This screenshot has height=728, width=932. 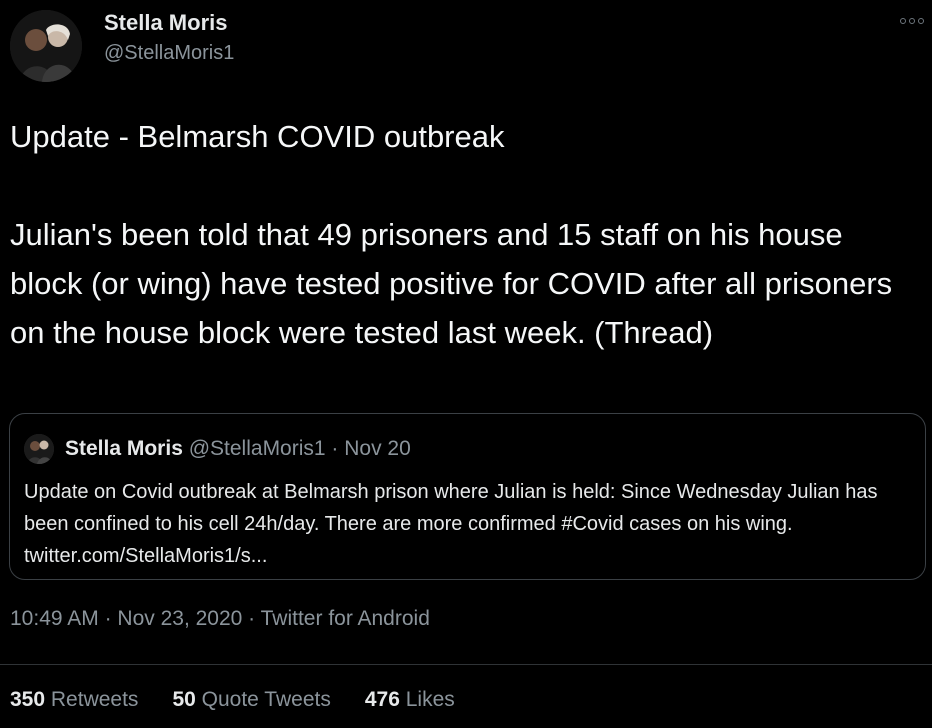 I want to click on retweets-label: Retweets, so click(x=94, y=699).